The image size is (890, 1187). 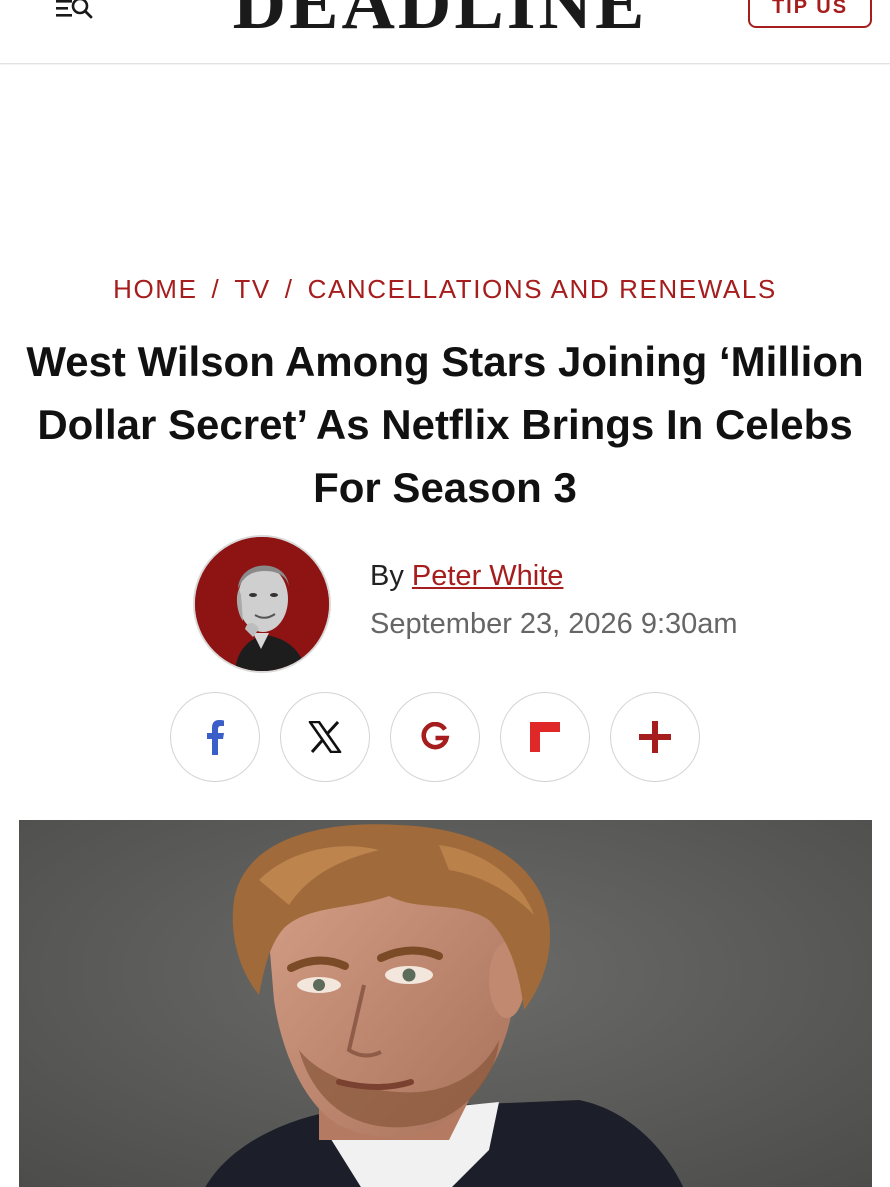 I want to click on site-header: DEADLINE TIP US, so click(x=445, y=32).